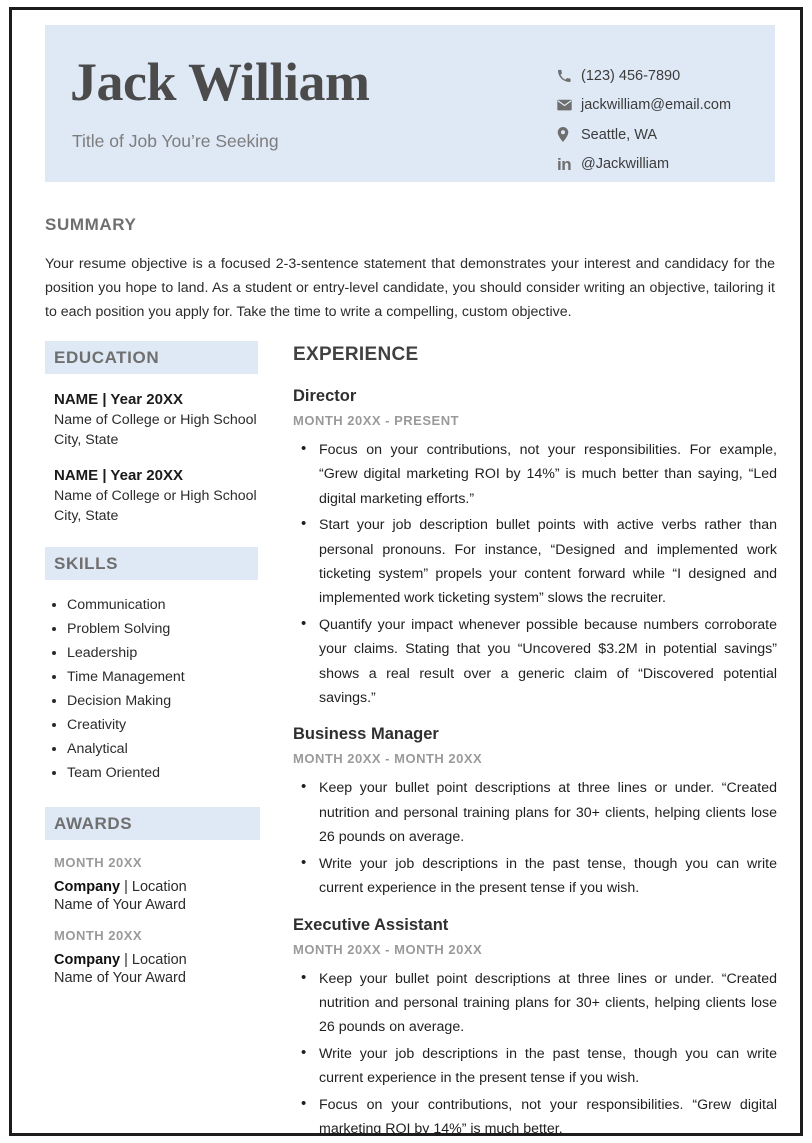  I want to click on candidate-name: Jack William, so click(220, 82).